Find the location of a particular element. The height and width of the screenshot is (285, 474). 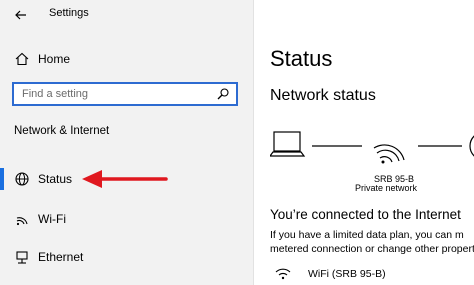

connection-status-text: You’re connected to the Internet is located at coordinates (365, 214).